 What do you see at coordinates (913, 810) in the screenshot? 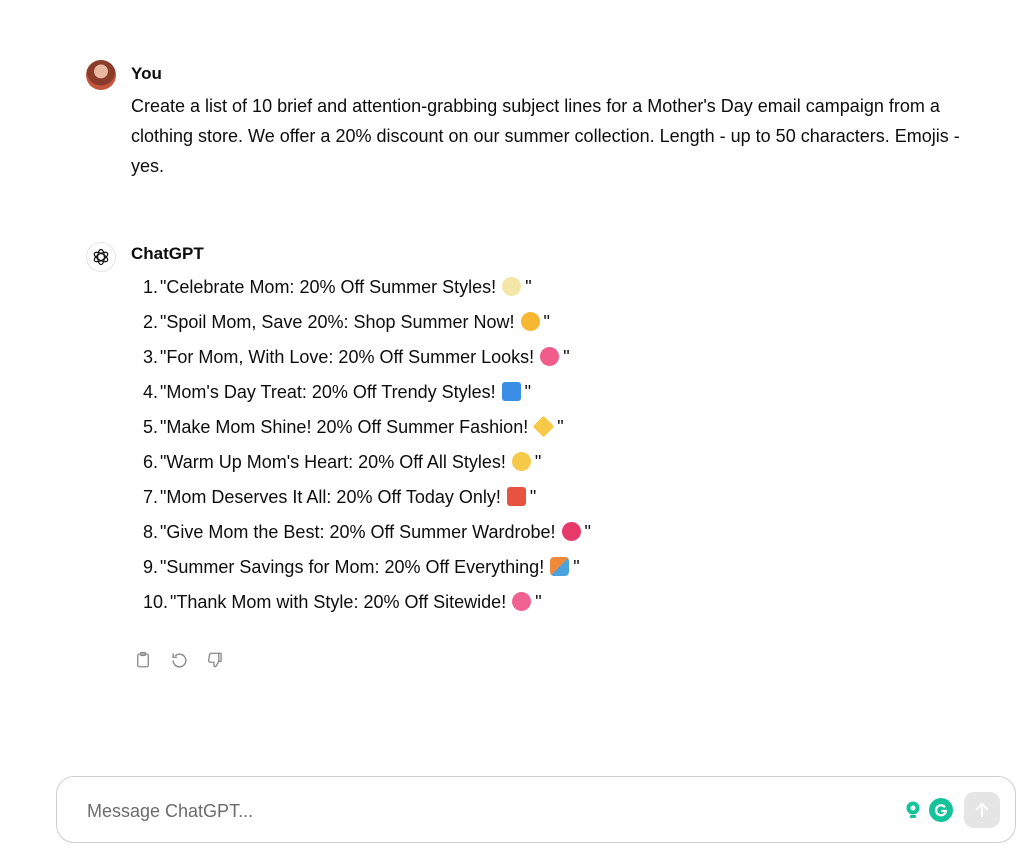
I see `lightbulb-icon` at bounding box center [913, 810].